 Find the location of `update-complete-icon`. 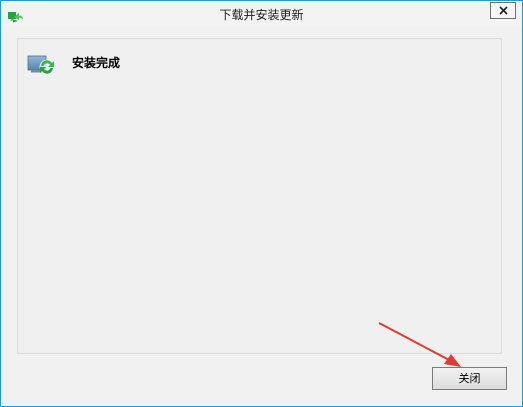

update-complete-icon is located at coordinates (42, 65).